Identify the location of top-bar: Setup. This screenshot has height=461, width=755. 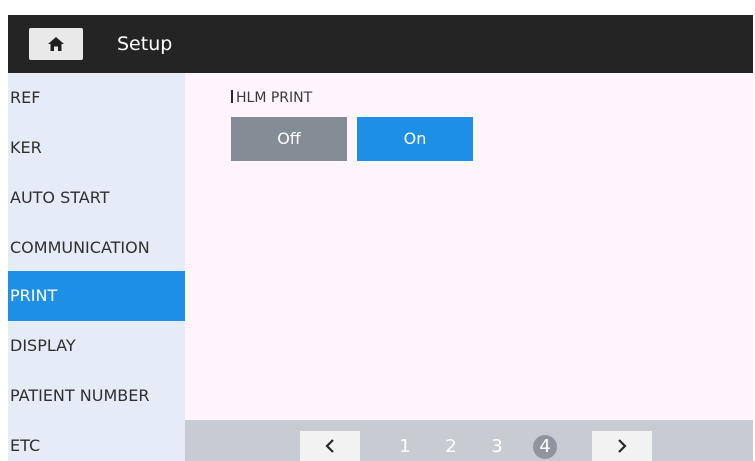
(380, 44).